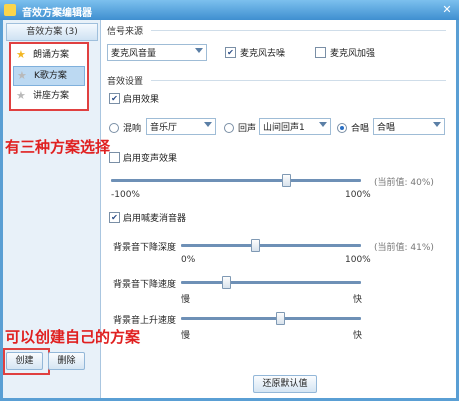 This screenshot has width=459, height=401. Describe the element at coordinates (404, 248) in the screenshot. I see `bg-depth-current-value: (当前值: 41%)` at that location.